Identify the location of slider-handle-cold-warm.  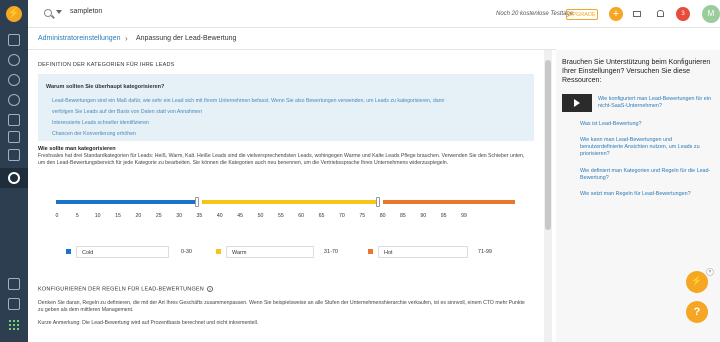
(197, 202).